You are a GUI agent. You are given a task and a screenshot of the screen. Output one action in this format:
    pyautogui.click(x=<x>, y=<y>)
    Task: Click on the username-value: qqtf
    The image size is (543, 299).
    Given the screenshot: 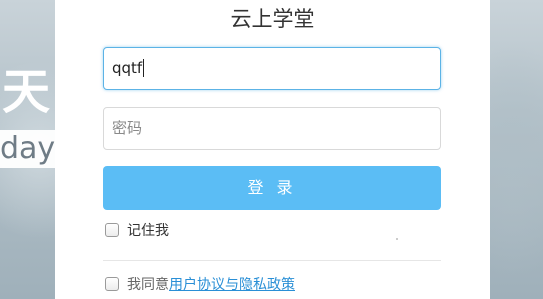 What is the action you would take?
    pyautogui.click(x=127, y=68)
    